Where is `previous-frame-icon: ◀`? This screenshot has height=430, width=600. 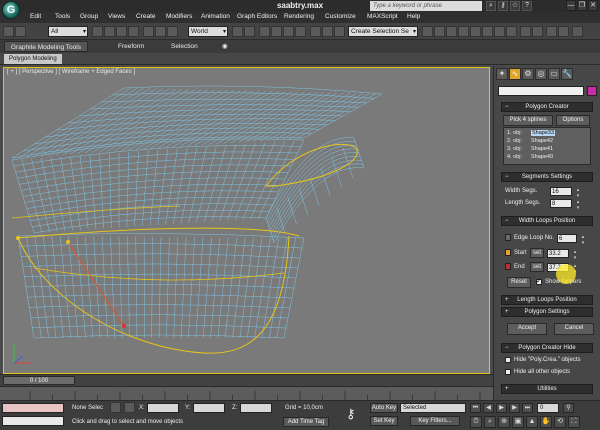
previous-frame-icon: ◀ is located at coordinates (488, 408).